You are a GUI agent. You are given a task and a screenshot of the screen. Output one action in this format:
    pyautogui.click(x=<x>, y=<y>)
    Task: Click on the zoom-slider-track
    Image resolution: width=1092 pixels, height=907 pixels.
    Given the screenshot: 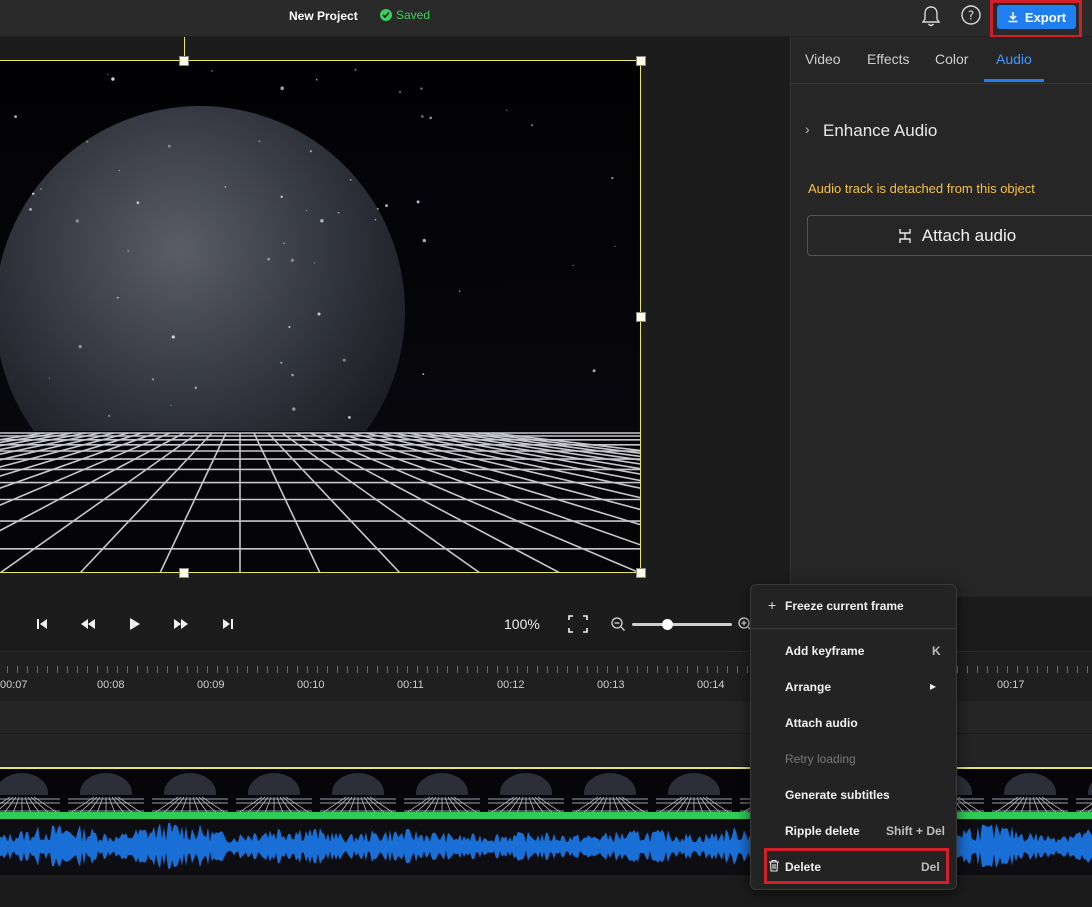 What is the action you would take?
    pyautogui.click(x=682, y=624)
    